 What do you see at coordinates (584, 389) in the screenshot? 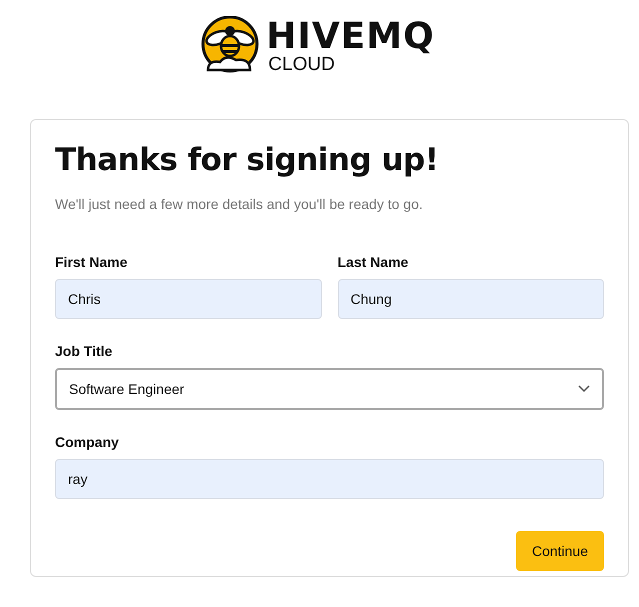
I see `chevron-down-icon` at bounding box center [584, 389].